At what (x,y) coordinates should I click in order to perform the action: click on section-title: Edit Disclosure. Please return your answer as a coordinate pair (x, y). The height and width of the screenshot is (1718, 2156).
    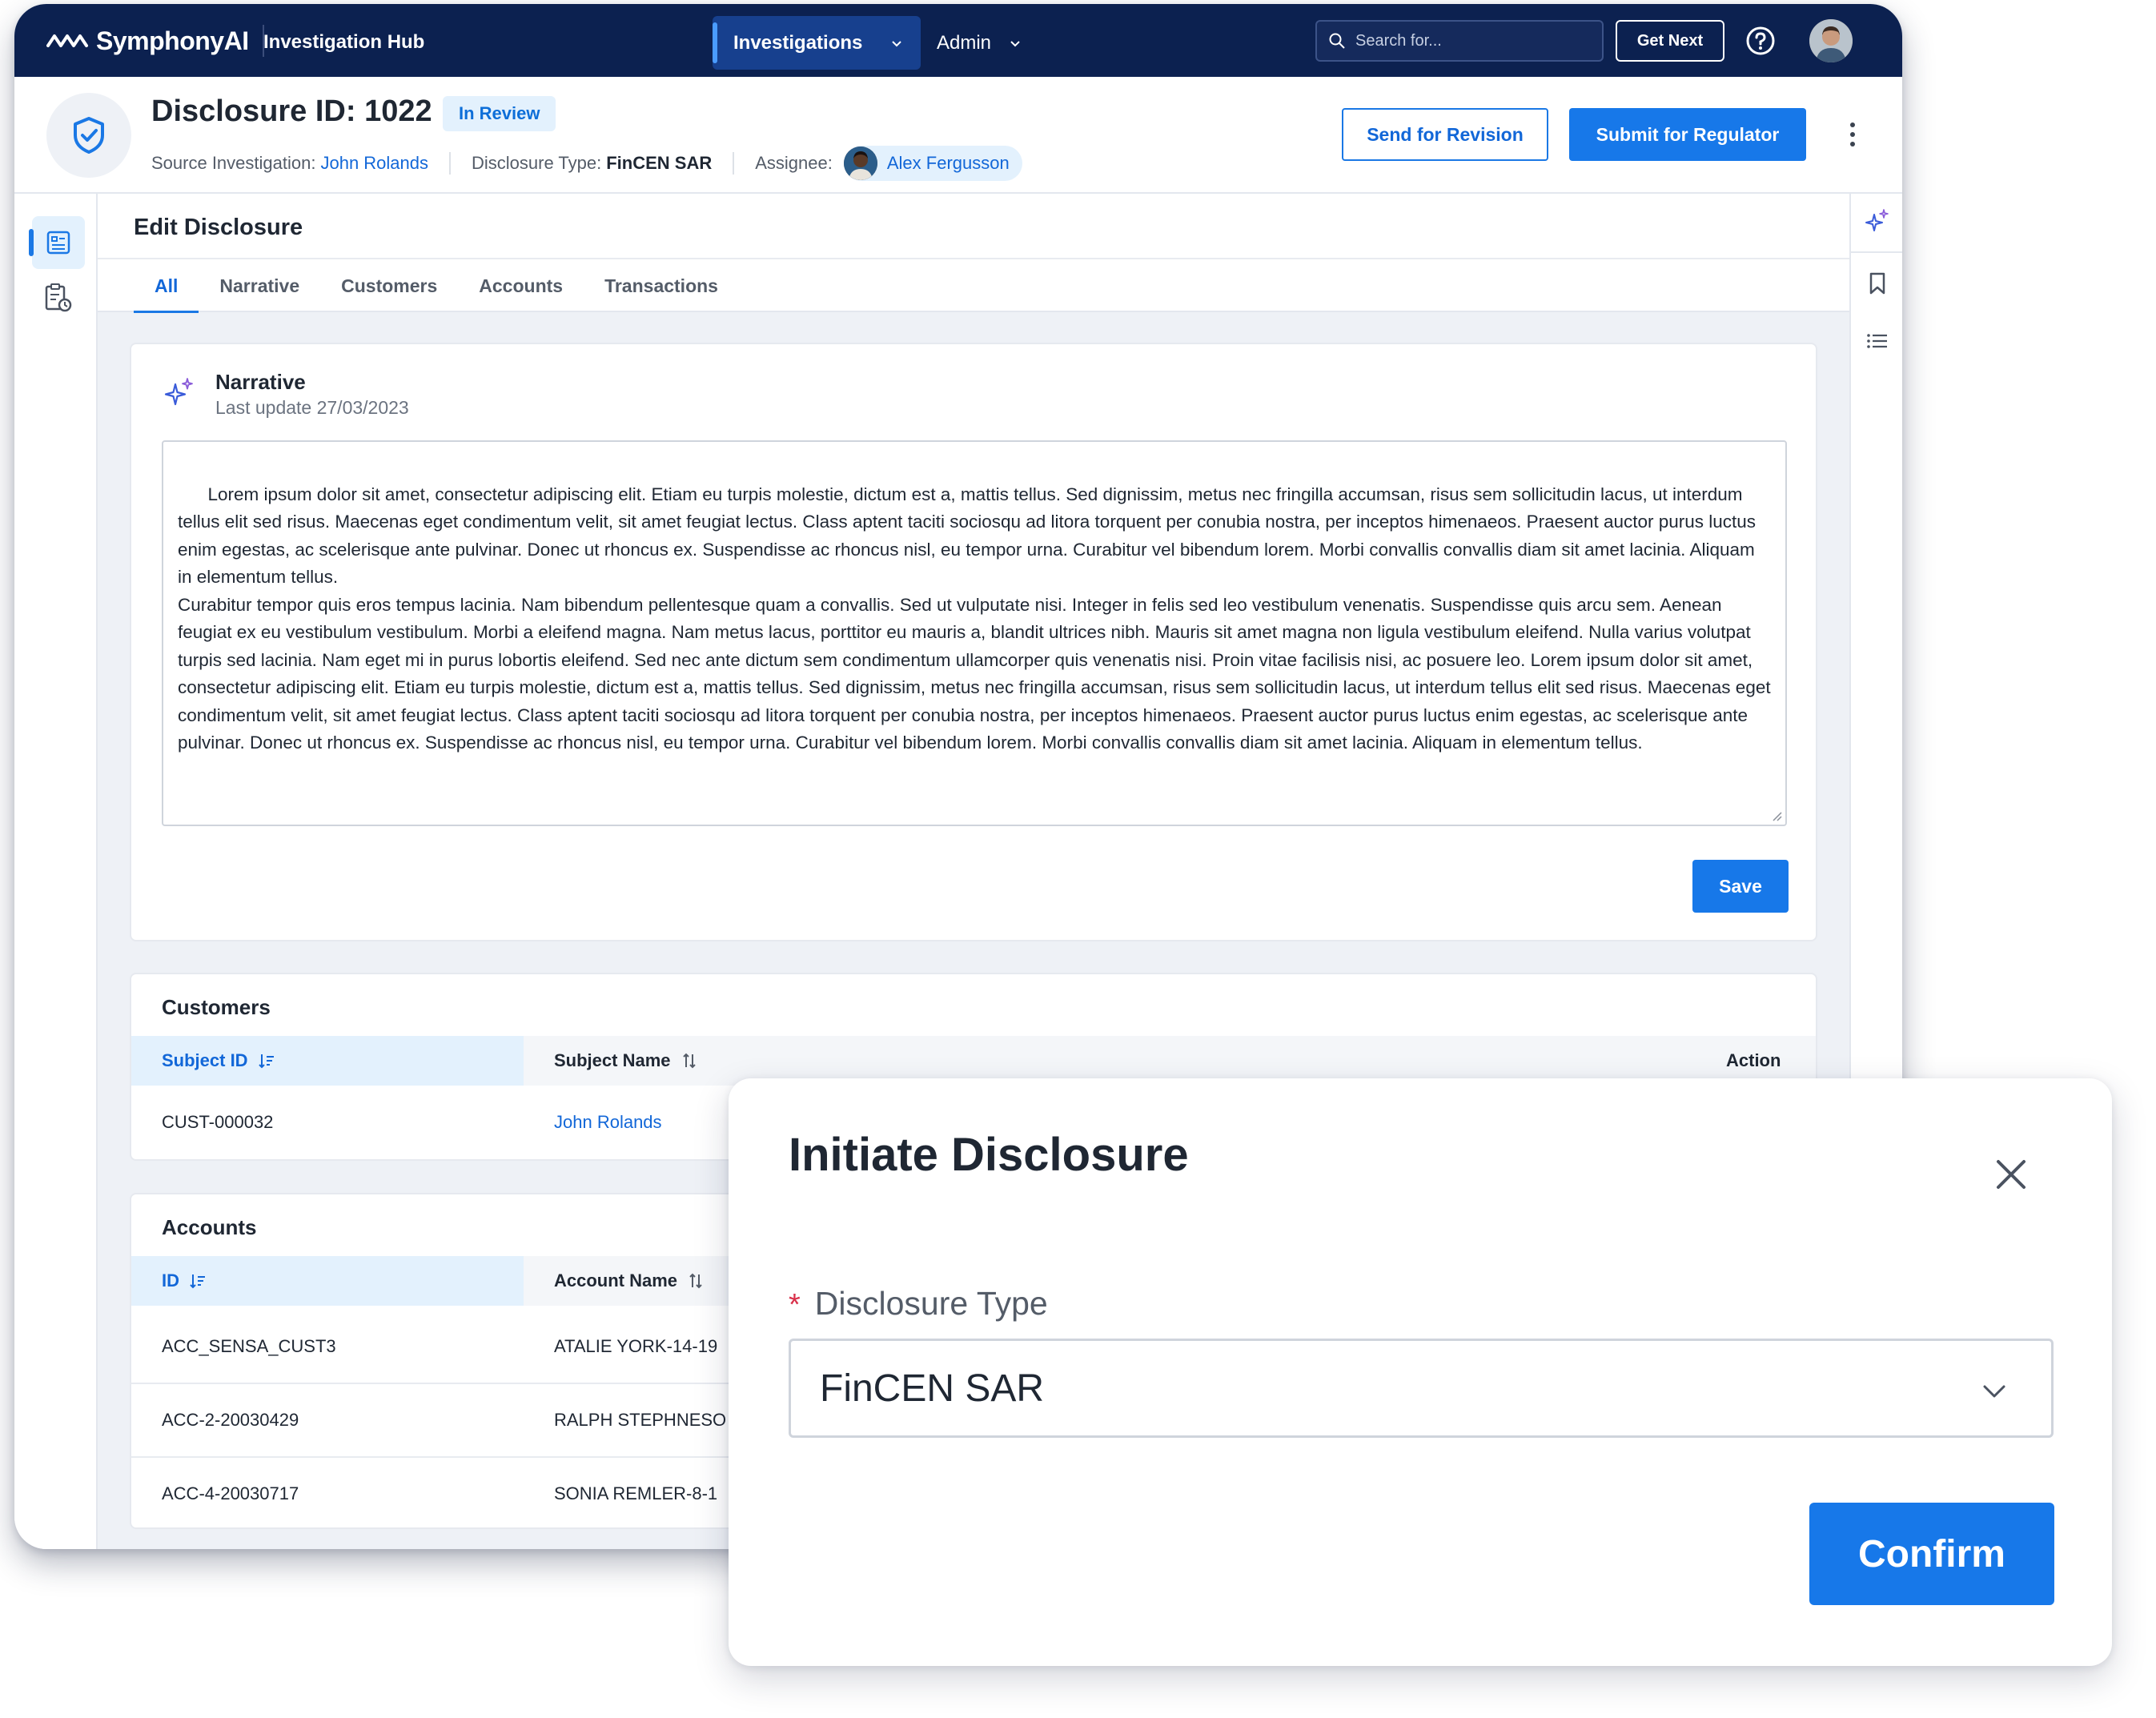
    Looking at the image, I should click on (218, 227).